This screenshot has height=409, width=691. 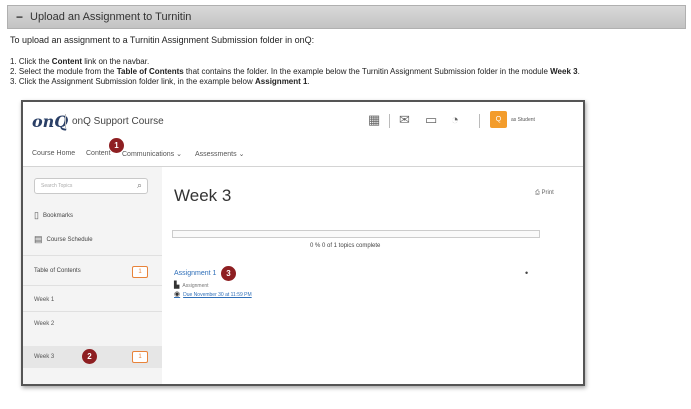 I want to click on grid-icon: ▦, so click(x=374, y=120).